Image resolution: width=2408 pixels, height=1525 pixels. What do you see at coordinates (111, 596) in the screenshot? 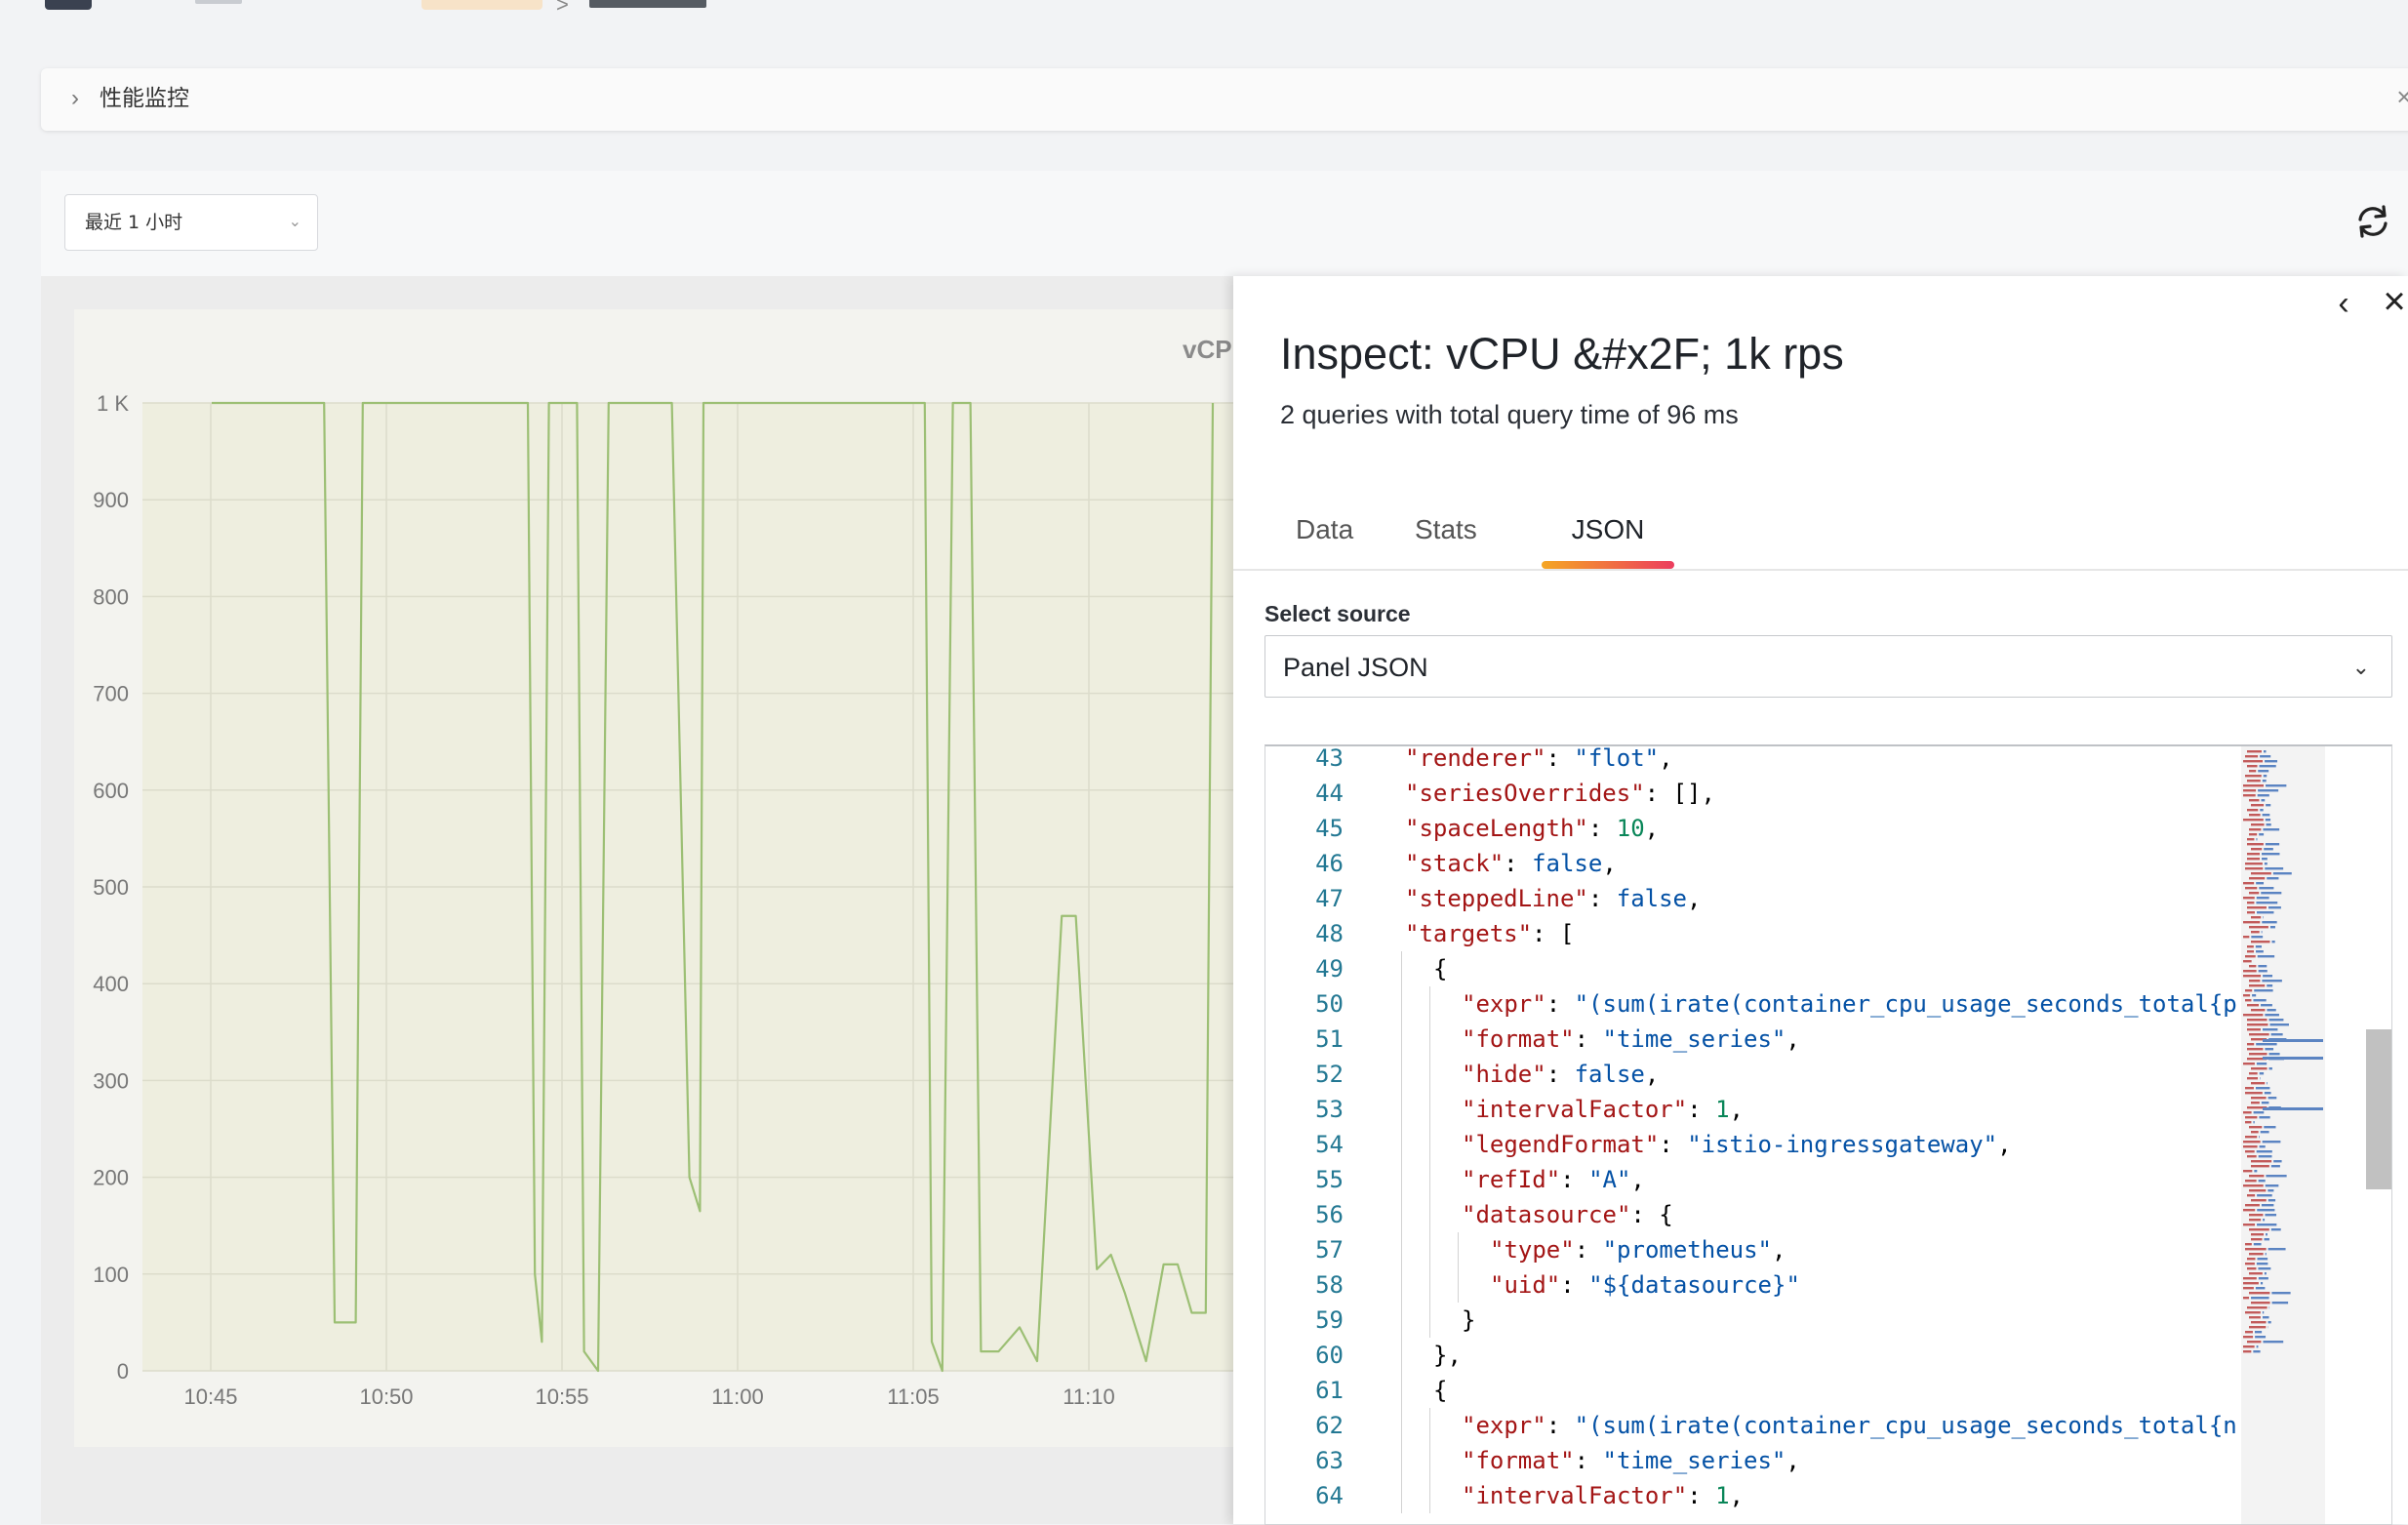
I see `y-tick-label: 800` at bounding box center [111, 596].